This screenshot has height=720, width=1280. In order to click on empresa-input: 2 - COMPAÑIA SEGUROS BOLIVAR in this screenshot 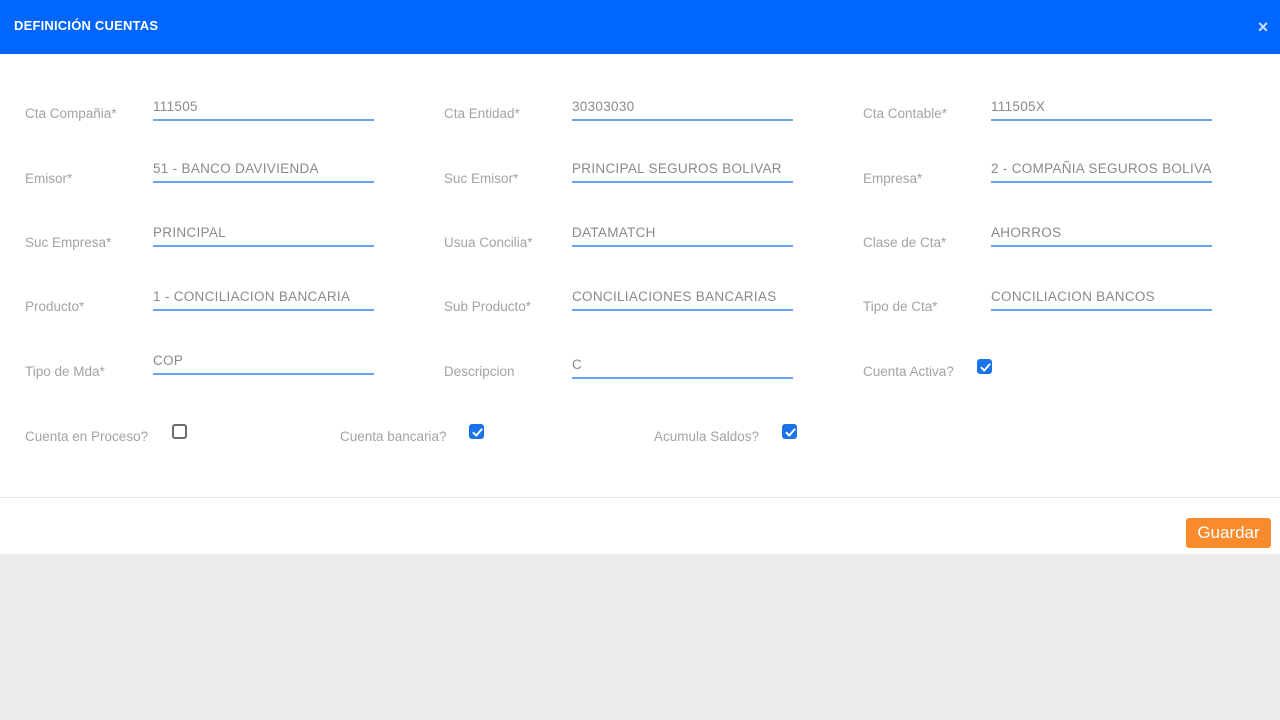, I will do `click(1101, 171)`.